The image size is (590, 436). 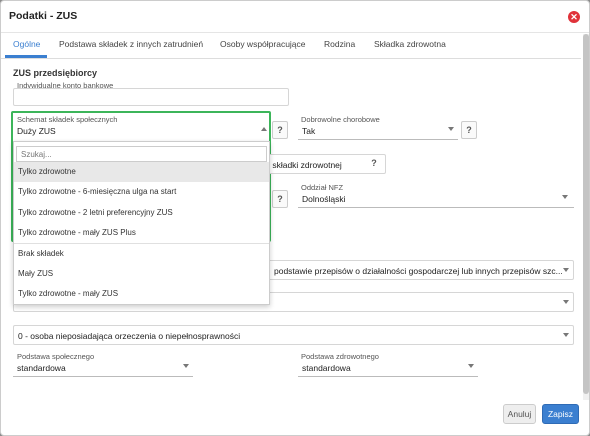 I want to click on save-button: Zapisz, so click(x=560, y=414).